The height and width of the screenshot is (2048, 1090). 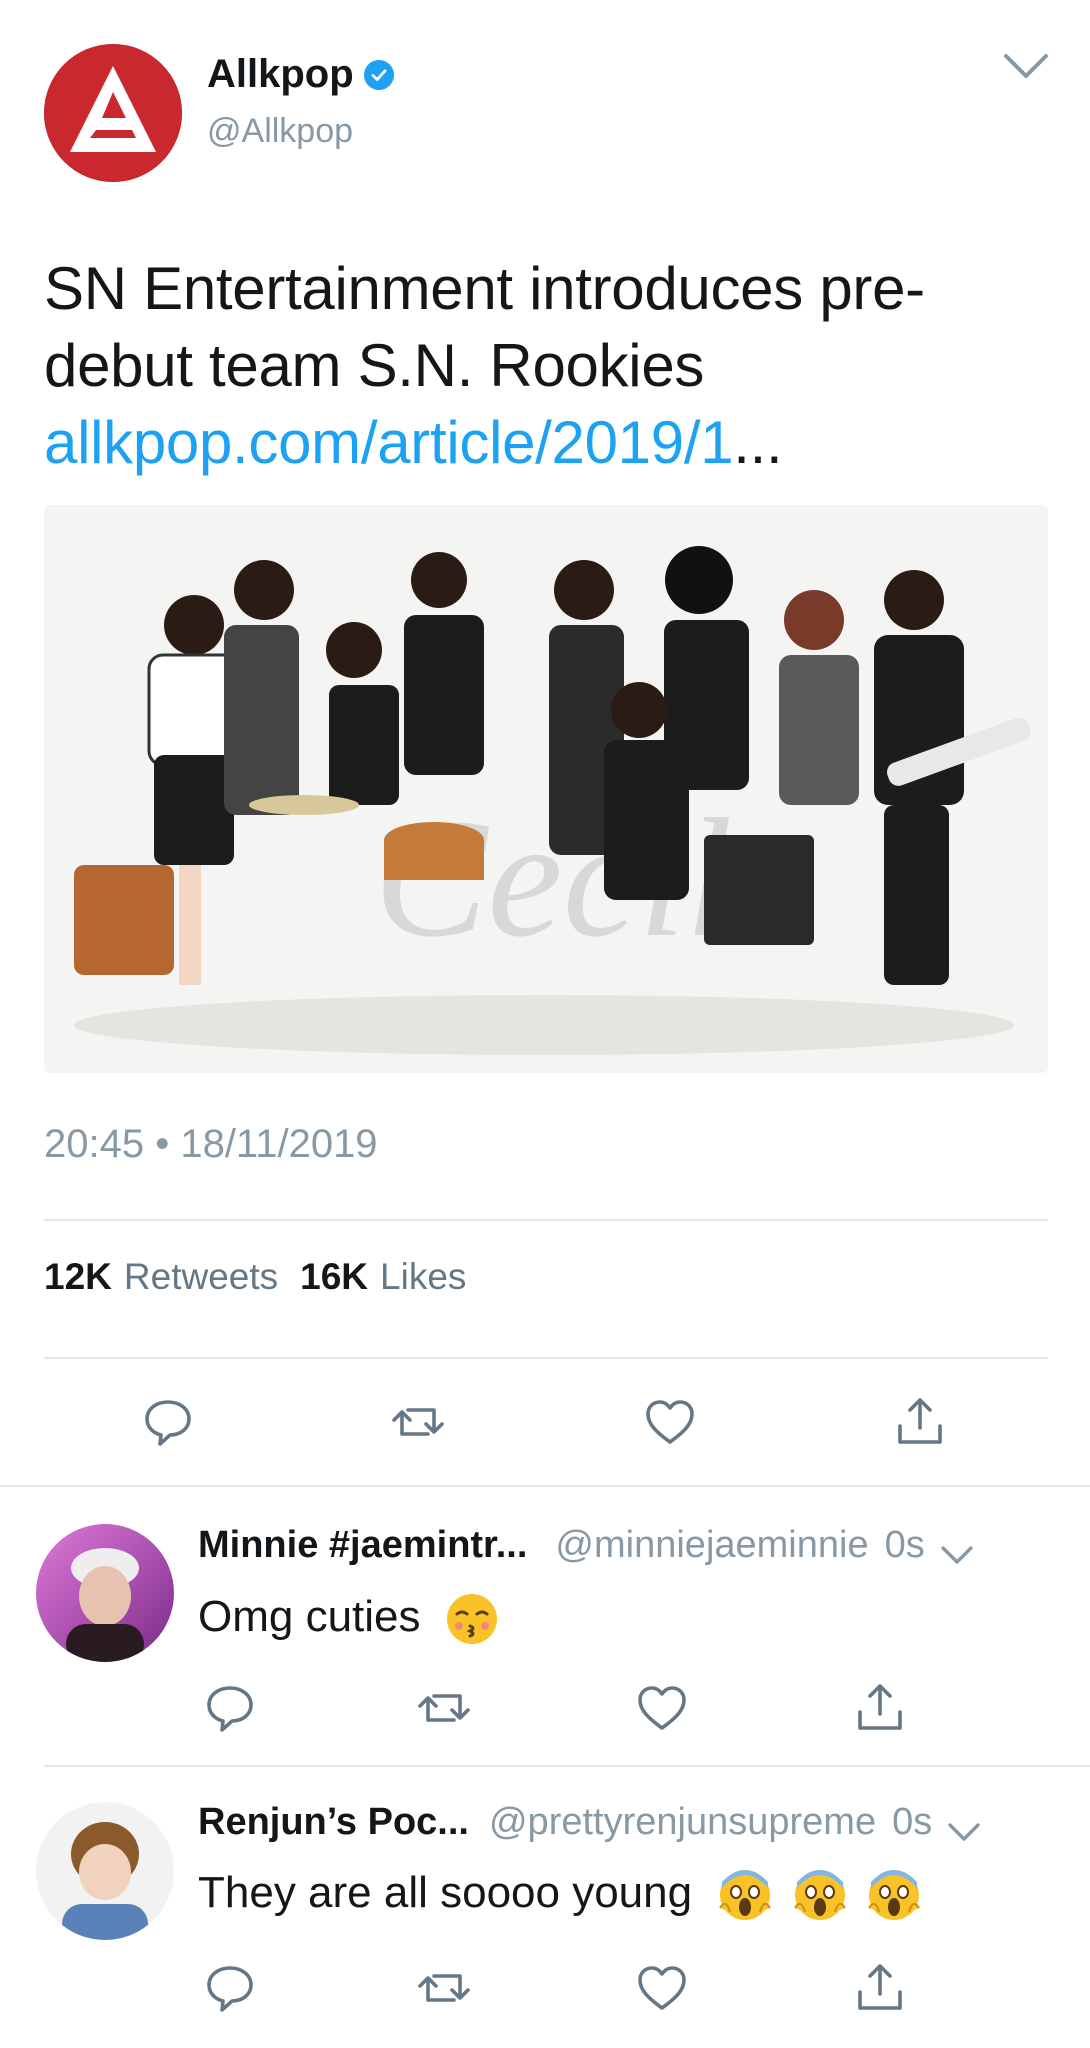 I want to click on reply-text-content: They are all soooo young, so click(x=445, y=1892).